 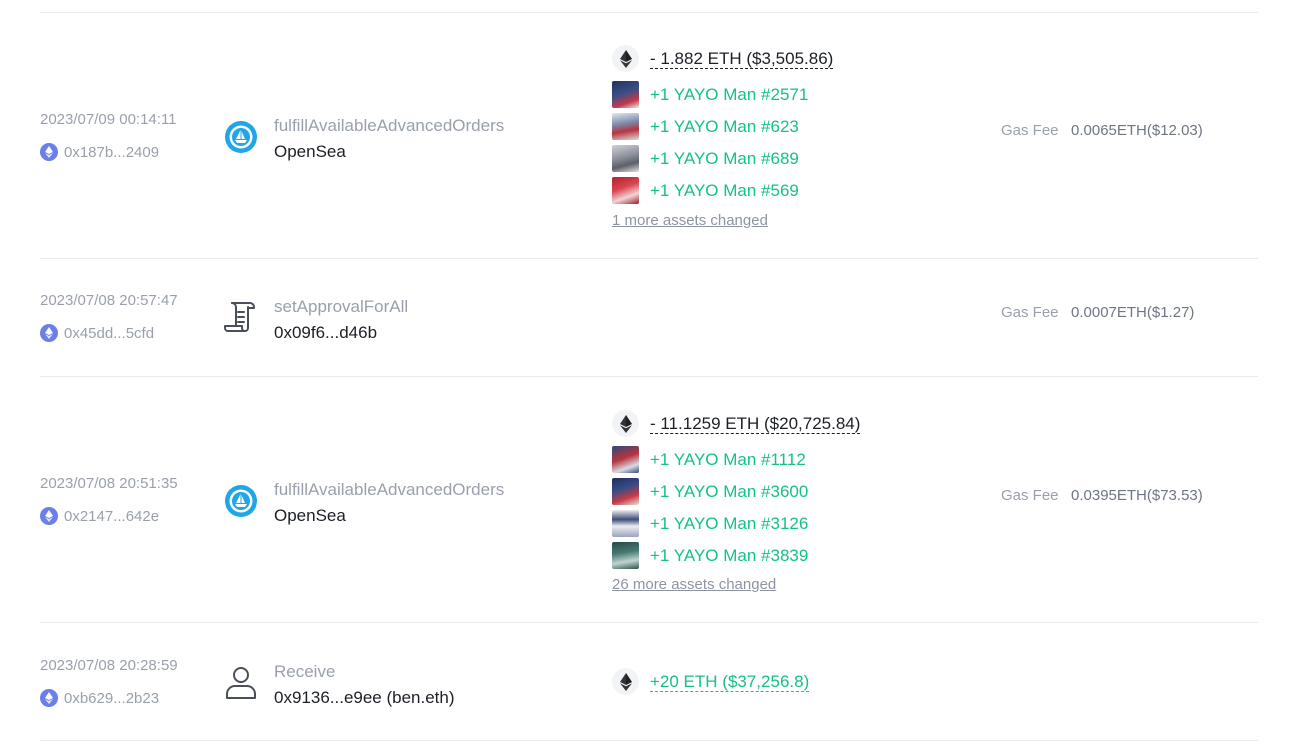 What do you see at coordinates (112, 152) in the screenshot?
I see `tx-hash: 0x187b...2409` at bounding box center [112, 152].